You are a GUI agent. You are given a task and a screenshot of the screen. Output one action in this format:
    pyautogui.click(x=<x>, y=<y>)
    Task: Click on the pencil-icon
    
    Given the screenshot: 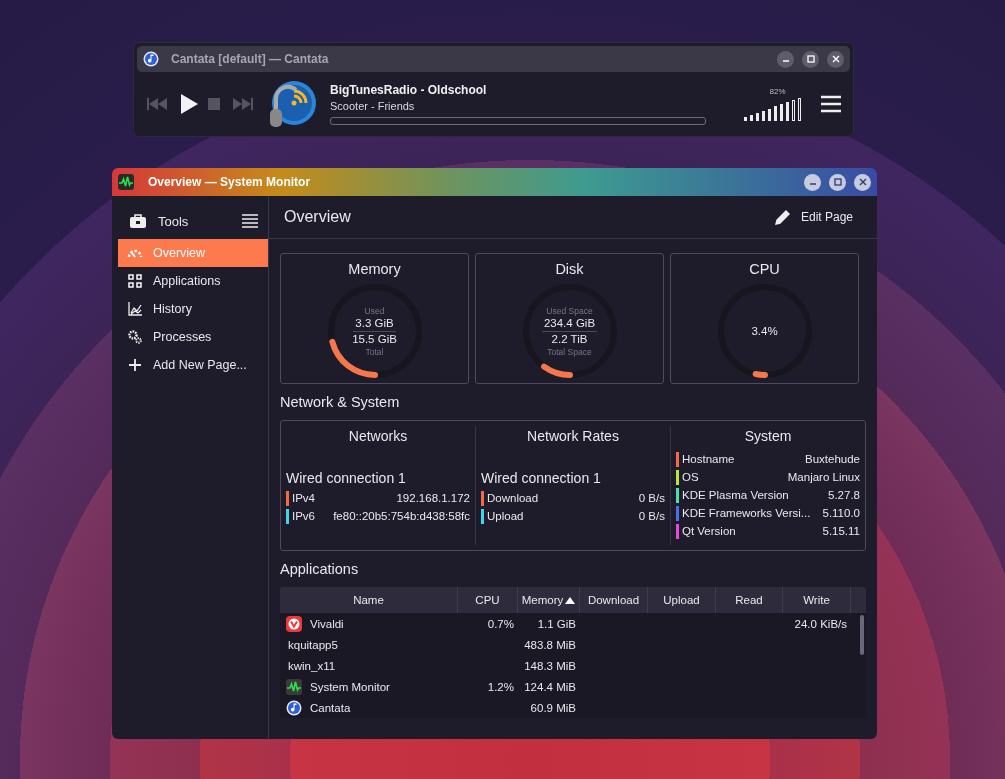 What is the action you would take?
    pyautogui.click(x=782, y=217)
    